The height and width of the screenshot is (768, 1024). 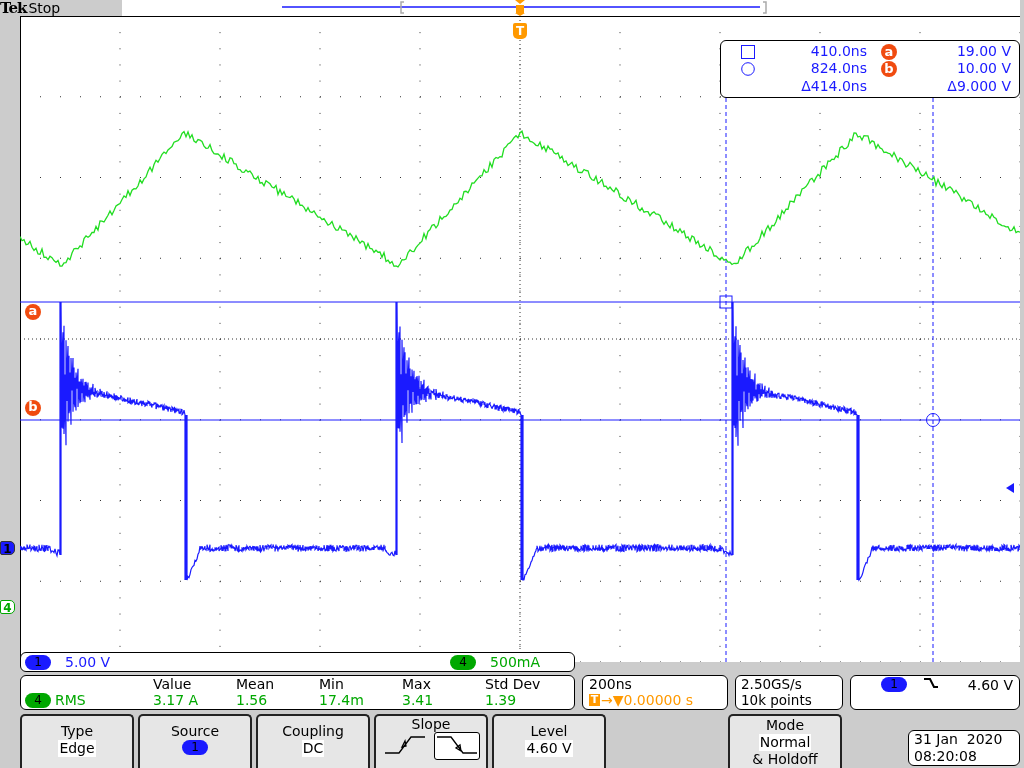 What do you see at coordinates (838, 69) in the screenshot?
I see `cursor-time: 824.0ns` at bounding box center [838, 69].